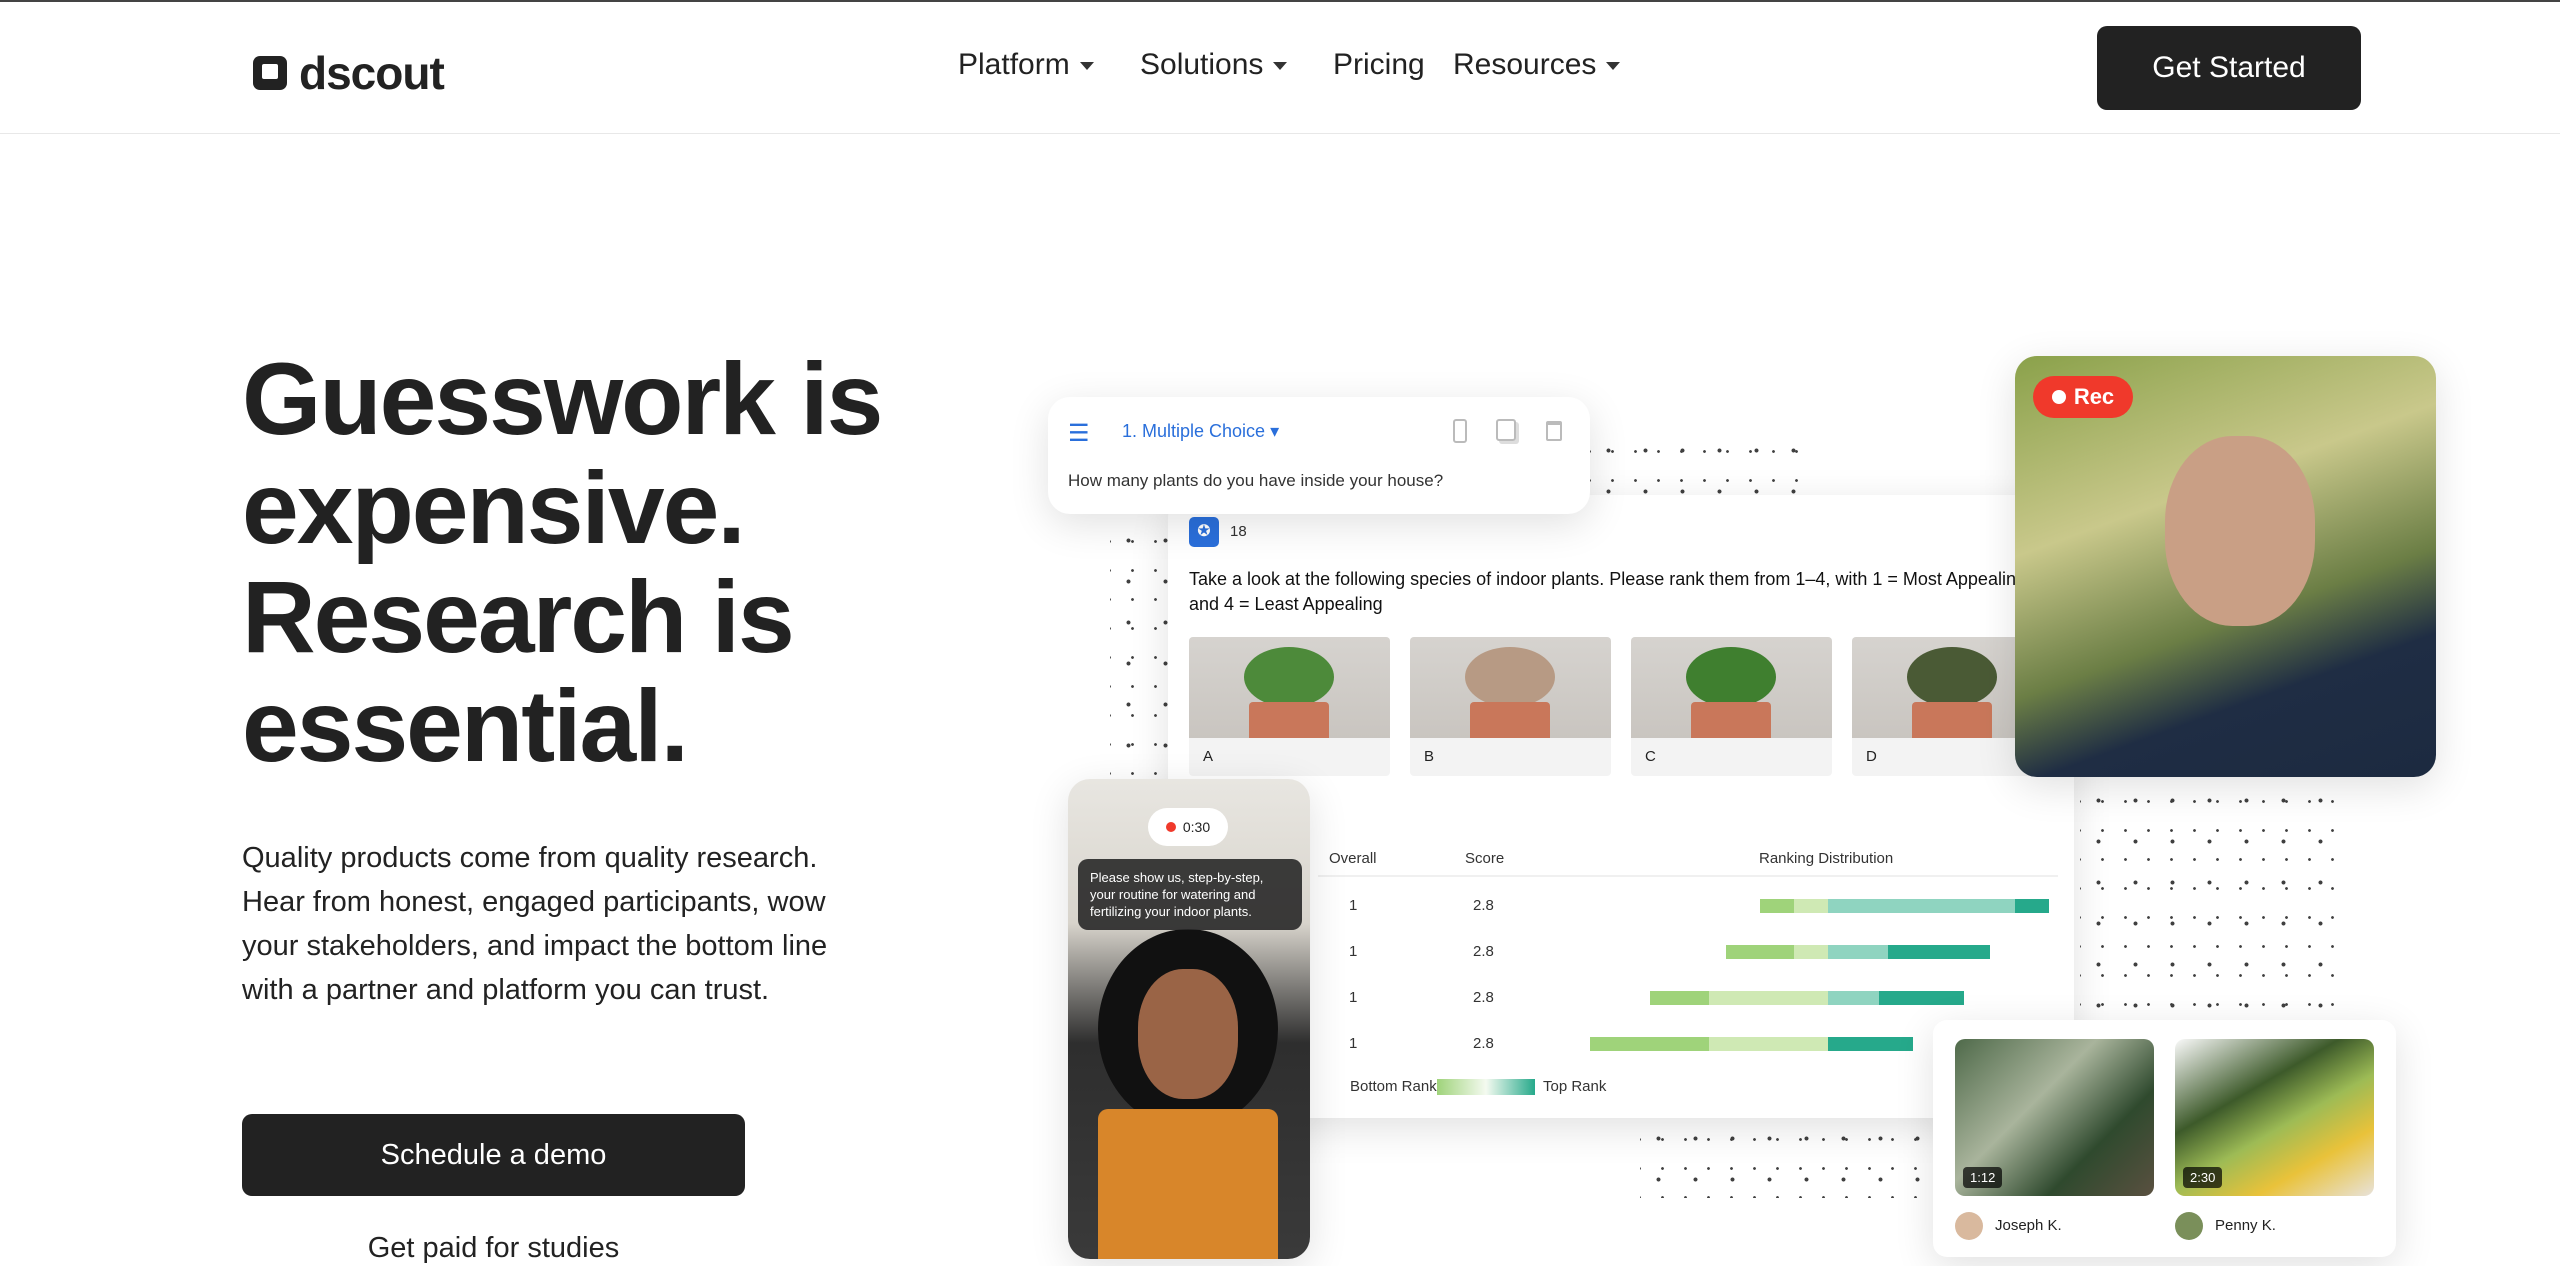  I want to click on video-thumb: 2:30, so click(2274, 1117).